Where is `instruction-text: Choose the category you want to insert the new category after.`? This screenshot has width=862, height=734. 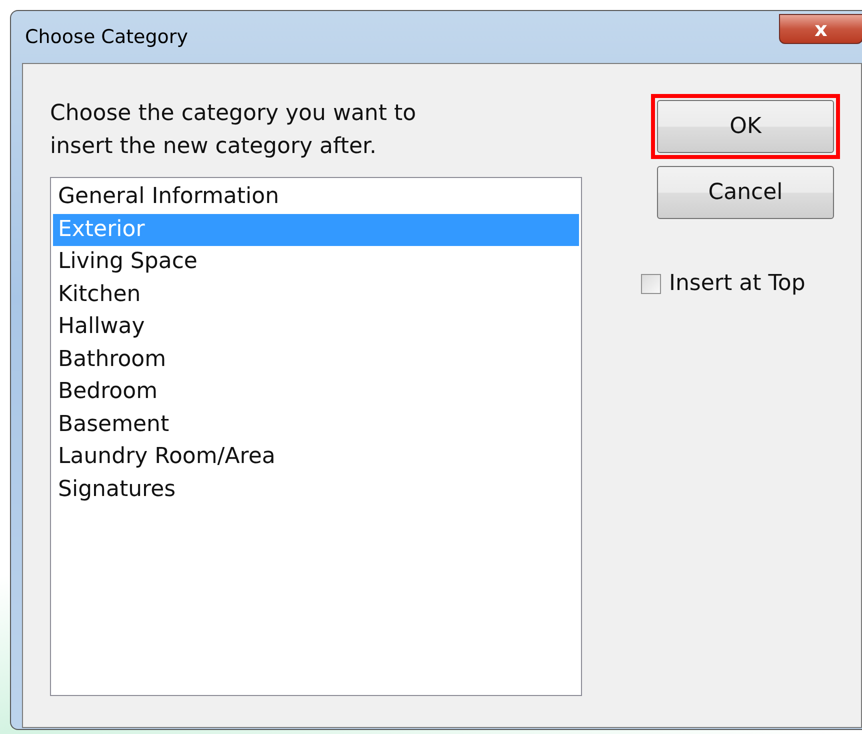 instruction-text: Choose the category you want to insert the new category after. is located at coordinates (234, 130).